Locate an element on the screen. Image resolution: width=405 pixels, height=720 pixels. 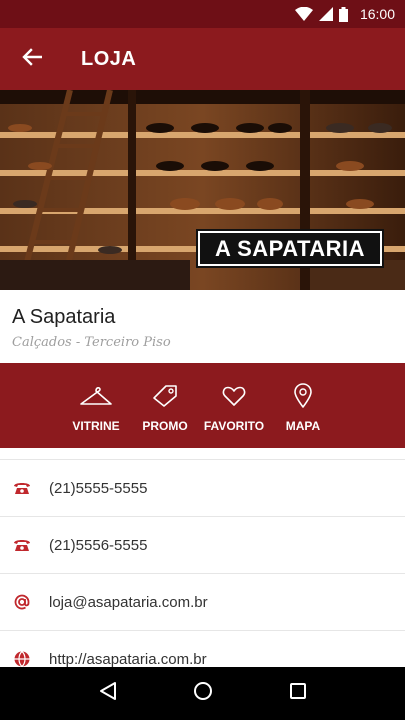
vitrine-button: VITRINE is located at coordinates (96, 405).